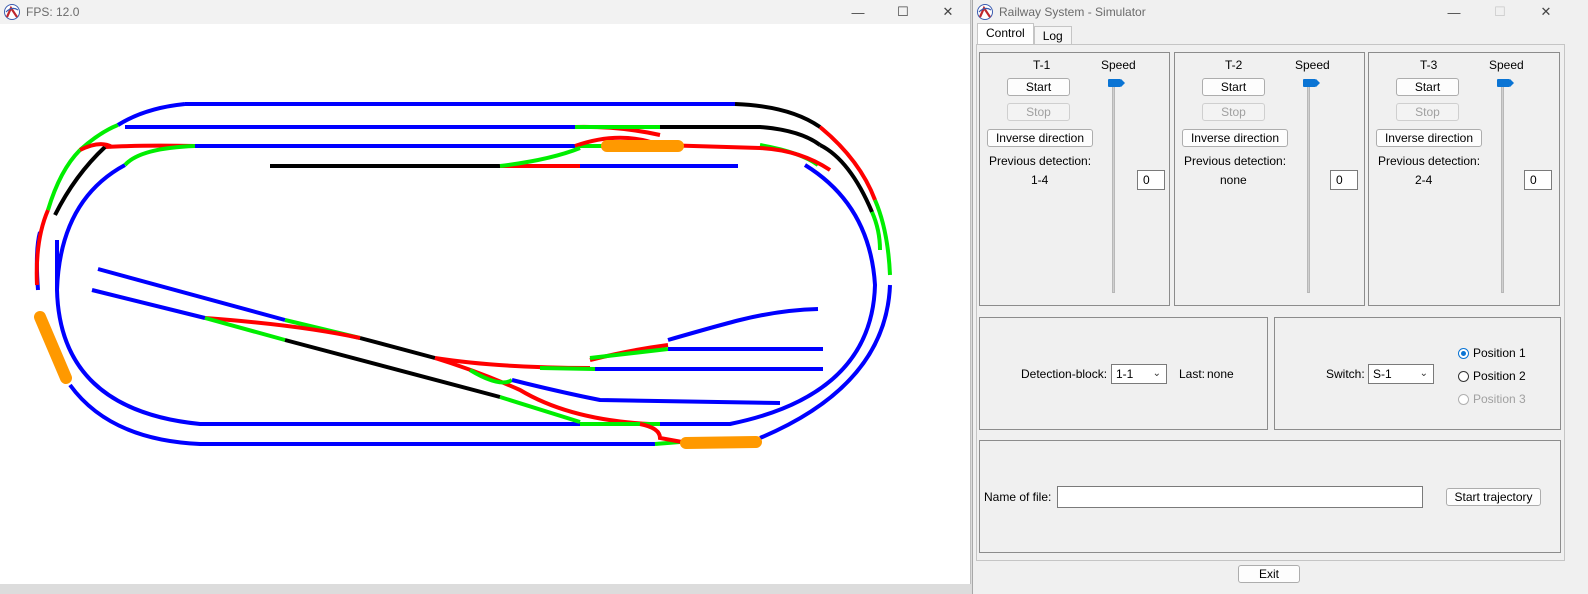  I want to click on position-1-label: Position 1, so click(1499, 353).